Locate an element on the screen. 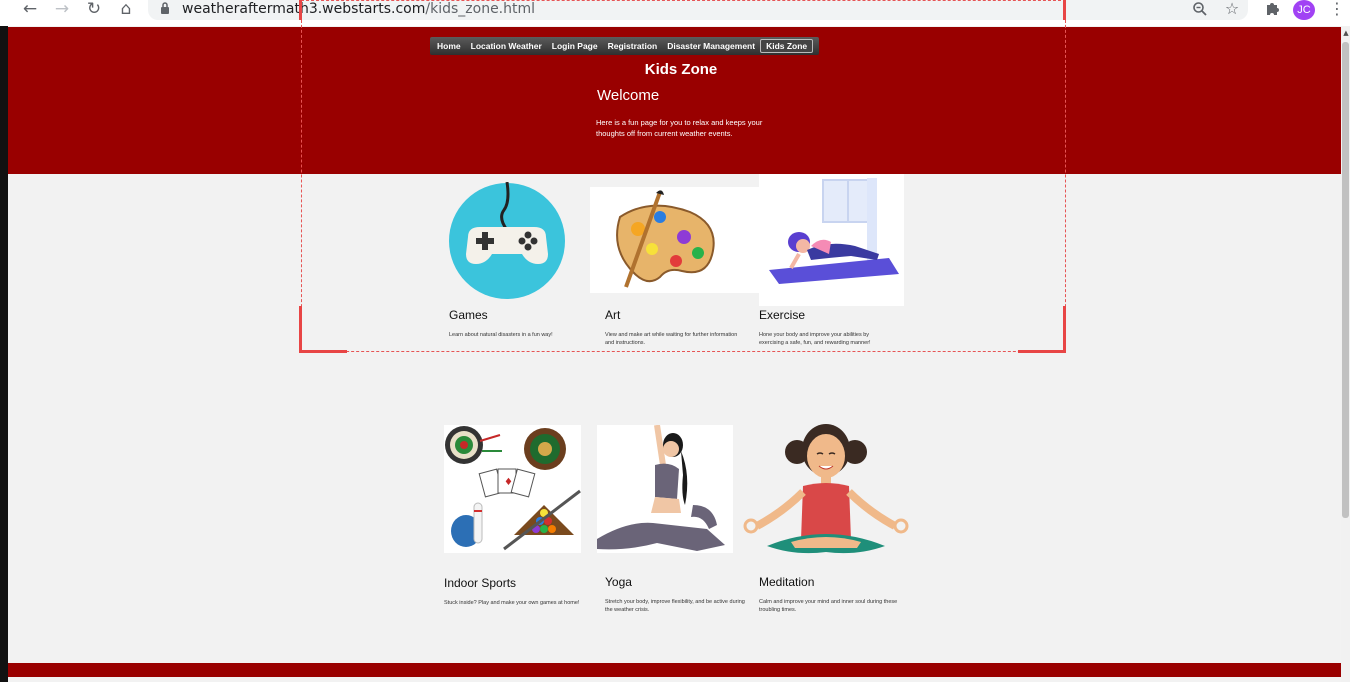 Image resolution: width=1350 pixels, height=682 pixels. selection-handle-bottom-right is located at coordinates (1064, 329).